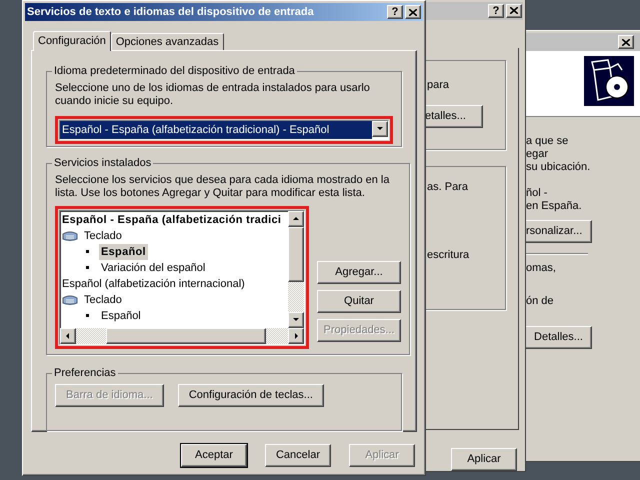 This screenshot has height=480, width=640. I want to click on dropdown-arrow-button, so click(380, 128).